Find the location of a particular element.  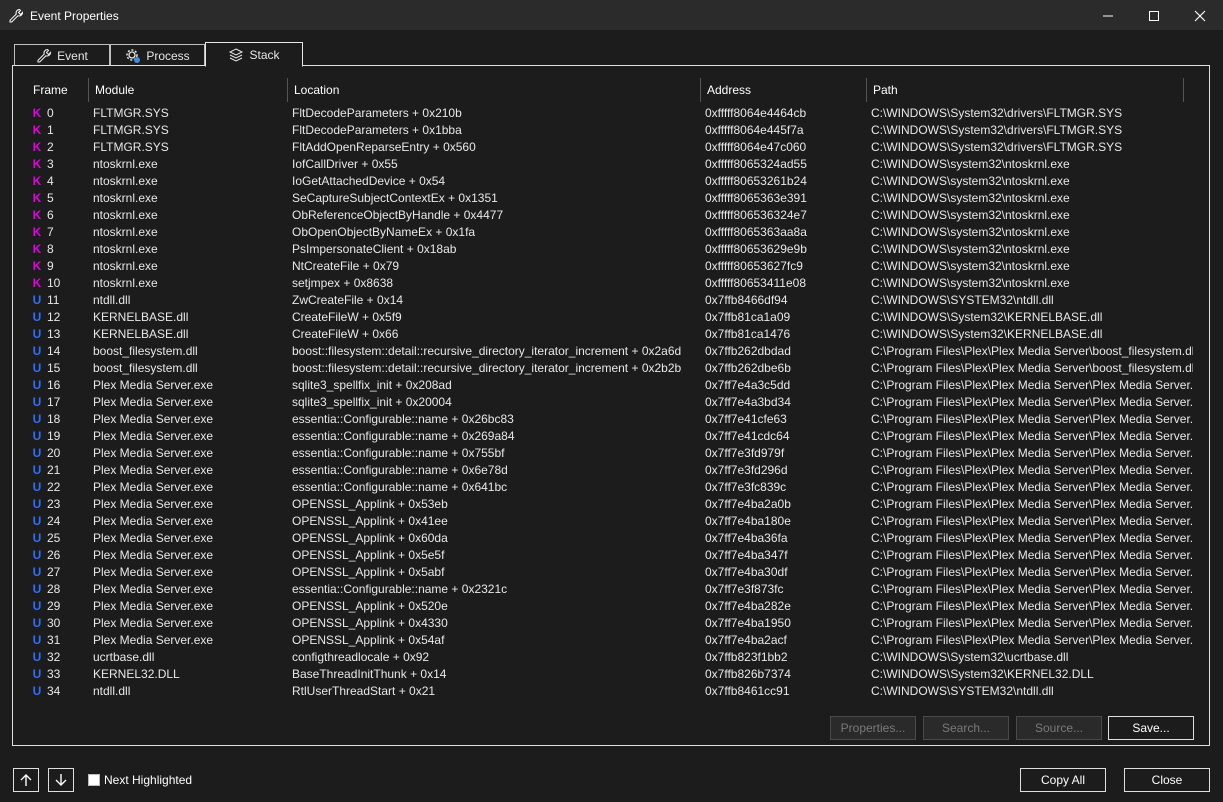

cell-address: 0x7ff7e4ba2a0b is located at coordinates (748, 504).